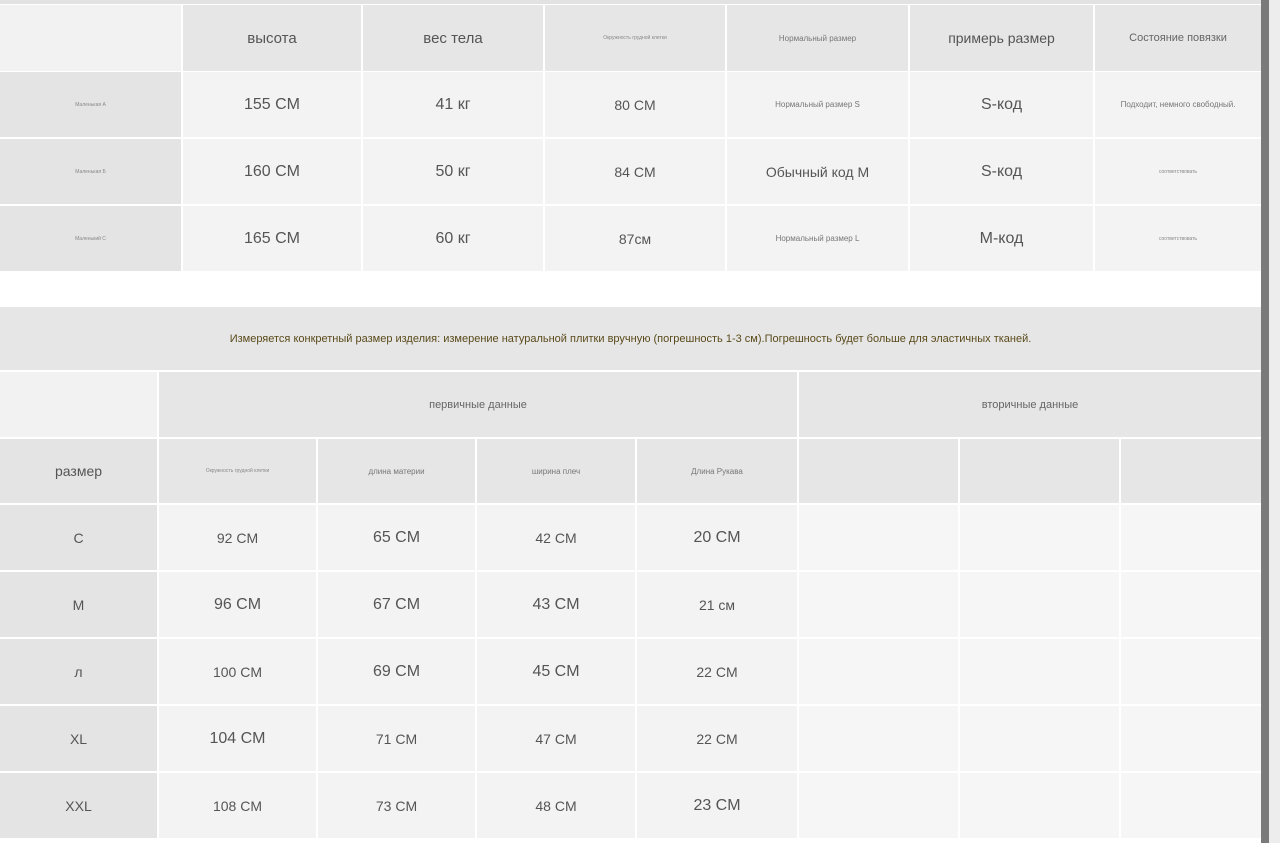 This screenshot has width=1280, height=843. What do you see at coordinates (237, 805) in the screenshot?
I see `chest-value: 108 CM` at bounding box center [237, 805].